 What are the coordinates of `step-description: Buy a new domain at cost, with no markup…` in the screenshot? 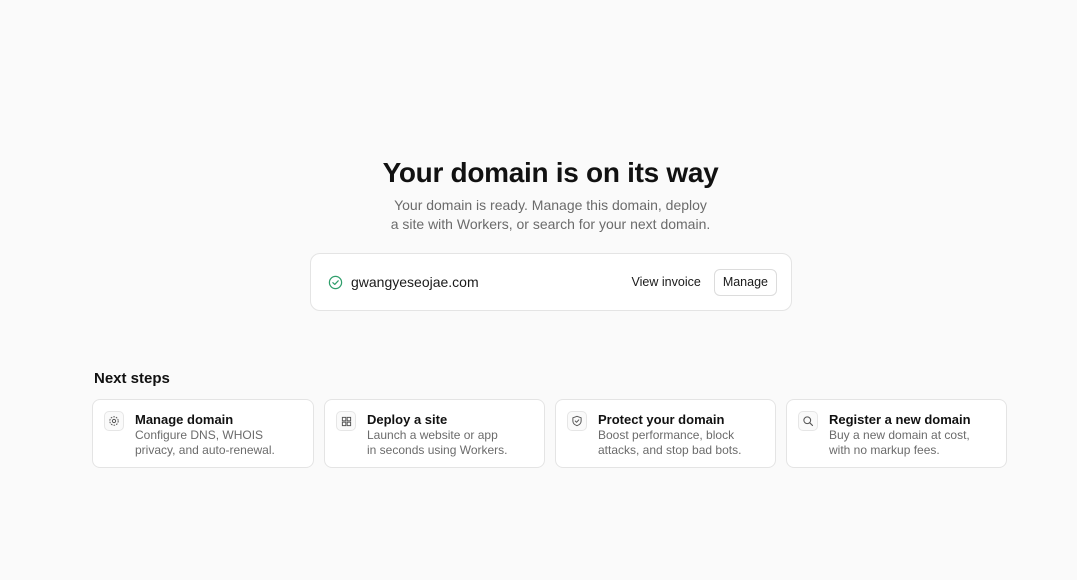 It's located at (899, 442).